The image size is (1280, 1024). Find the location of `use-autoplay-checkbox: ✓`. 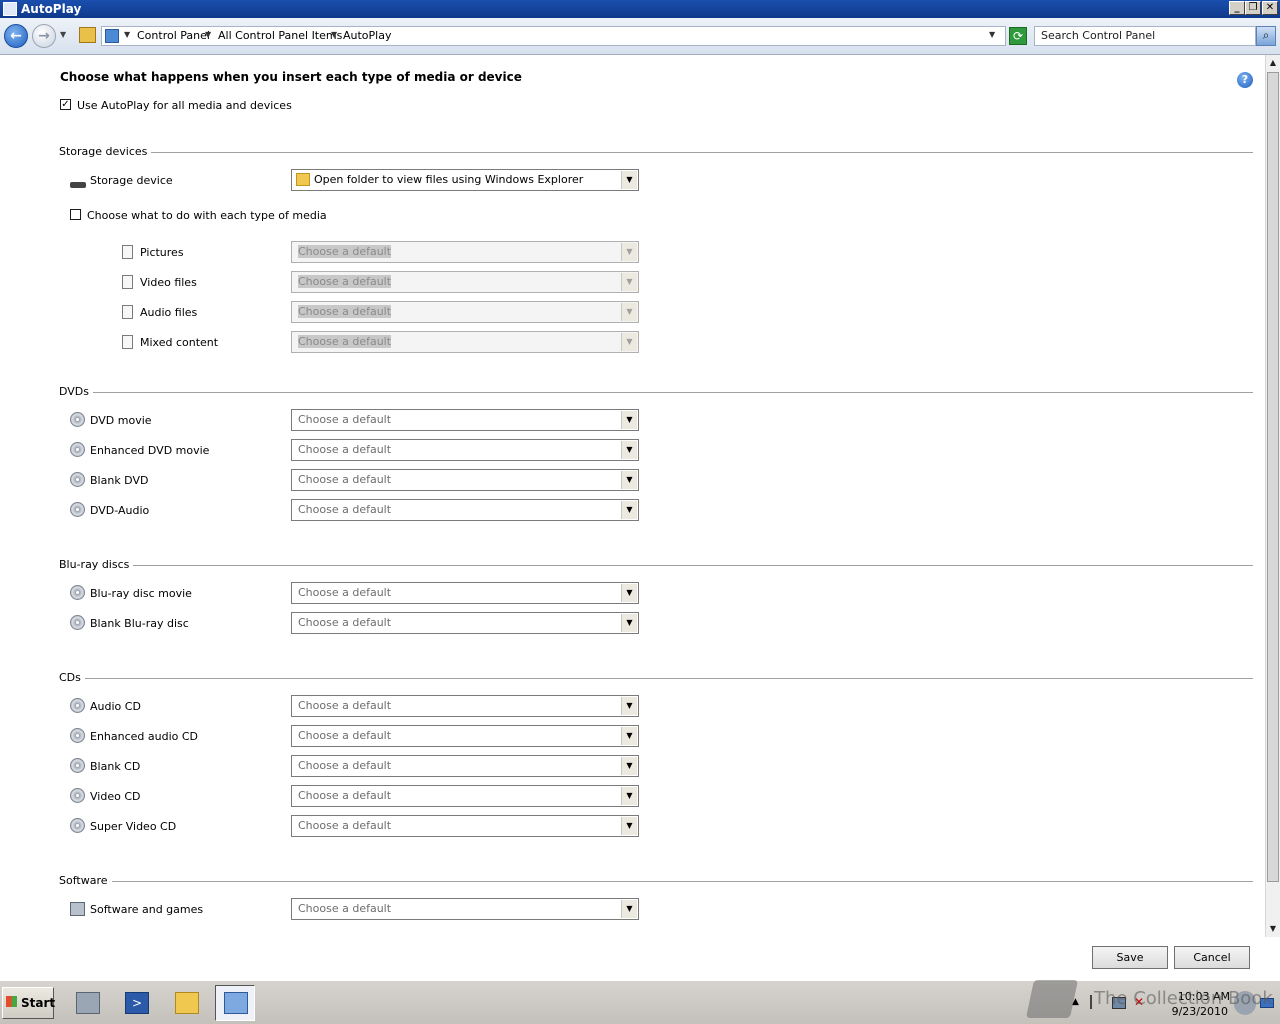

use-autoplay-checkbox: ✓ is located at coordinates (65, 104).